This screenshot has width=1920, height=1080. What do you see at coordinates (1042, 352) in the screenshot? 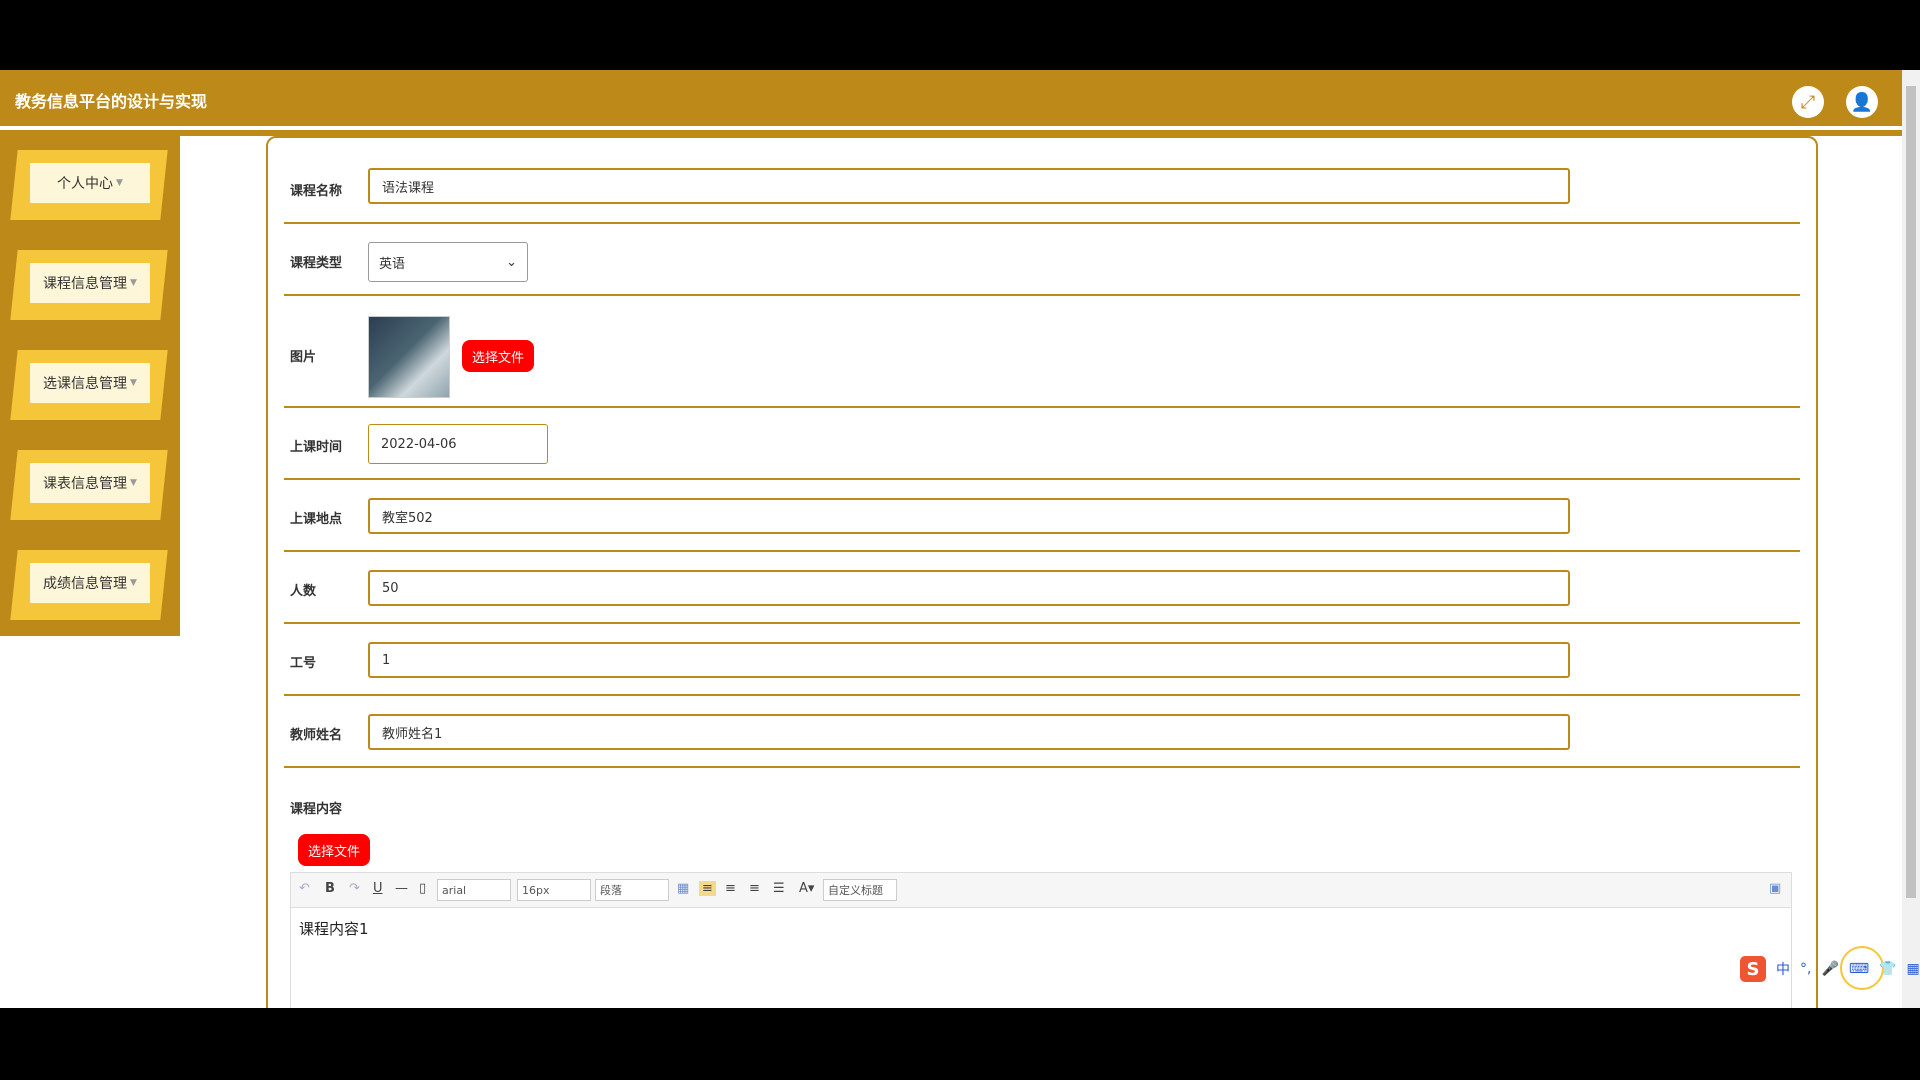
I see `form-row-image: 图片 选择文件` at bounding box center [1042, 352].